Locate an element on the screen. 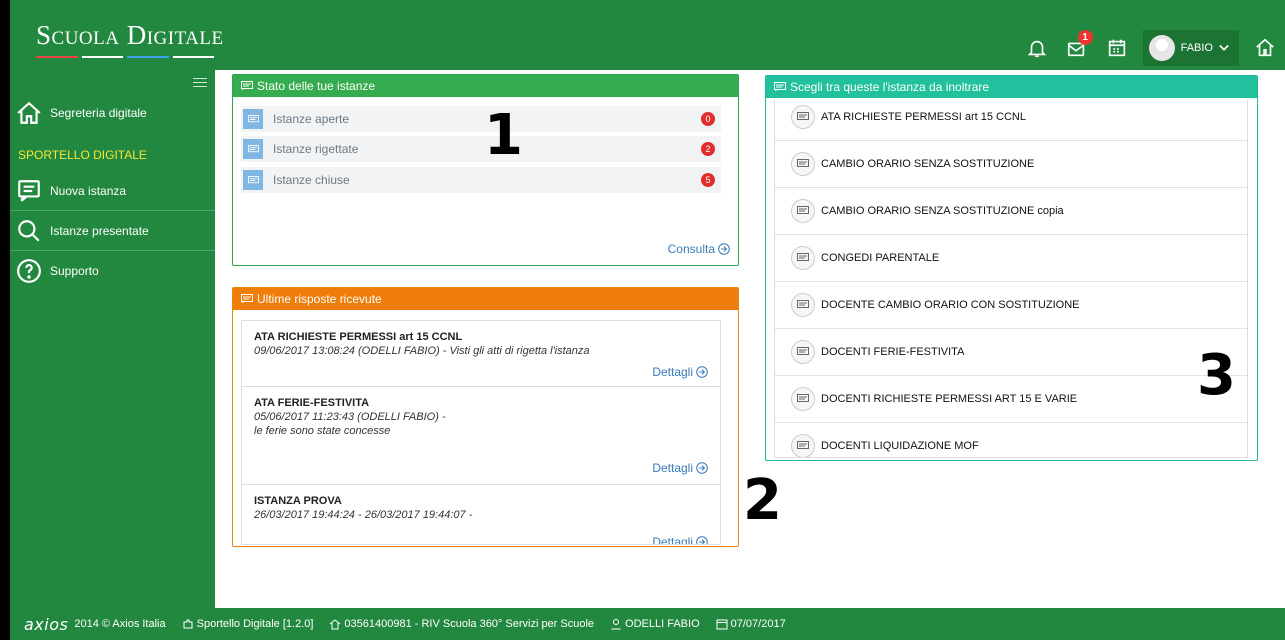  instance-item: CAMBIO ORARIO SENZA SOSTITUZIONE is located at coordinates (1011, 164).